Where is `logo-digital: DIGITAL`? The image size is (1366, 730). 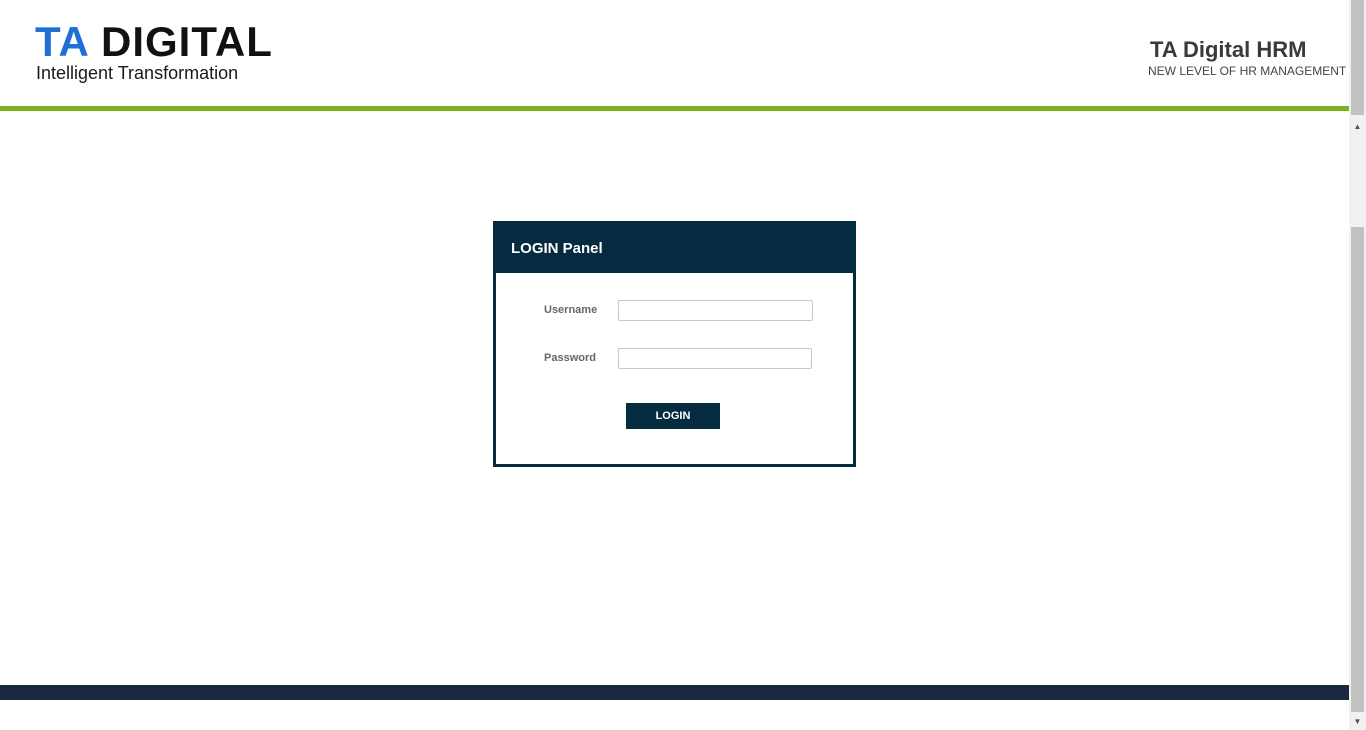 logo-digital: DIGITAL is located at coordinates (186, 41).